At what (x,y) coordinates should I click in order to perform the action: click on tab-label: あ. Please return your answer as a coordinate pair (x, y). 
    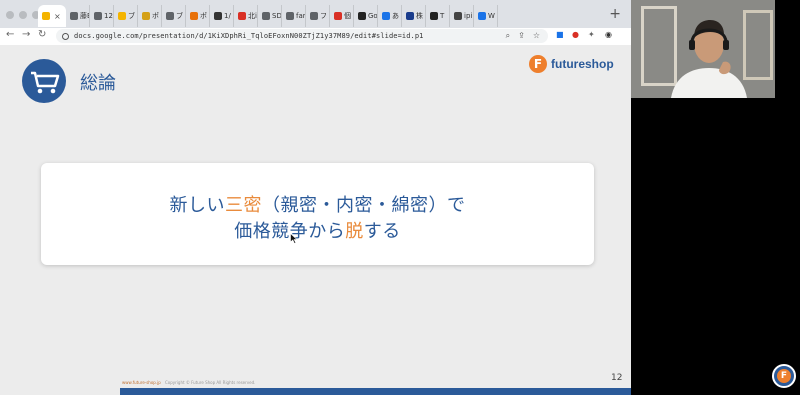
    Looking at the image, I should click on (395, 16).